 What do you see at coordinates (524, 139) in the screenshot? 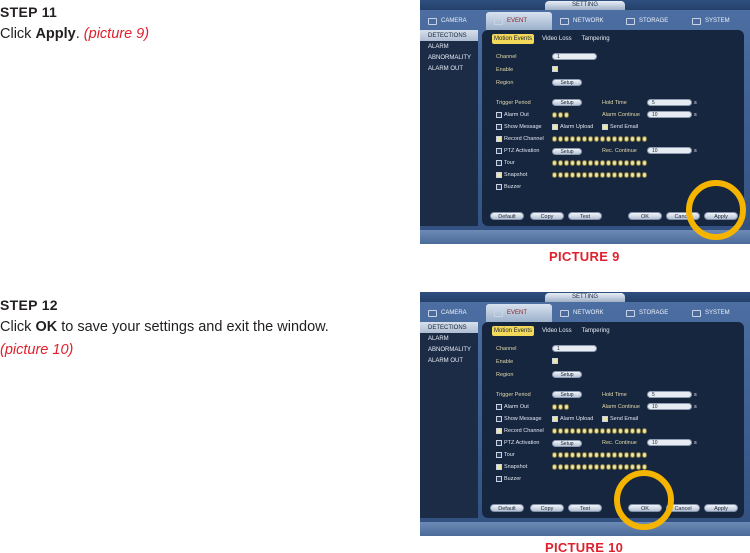
I see `record-channel-label: Record Channel` at bounding box center [524, 139].